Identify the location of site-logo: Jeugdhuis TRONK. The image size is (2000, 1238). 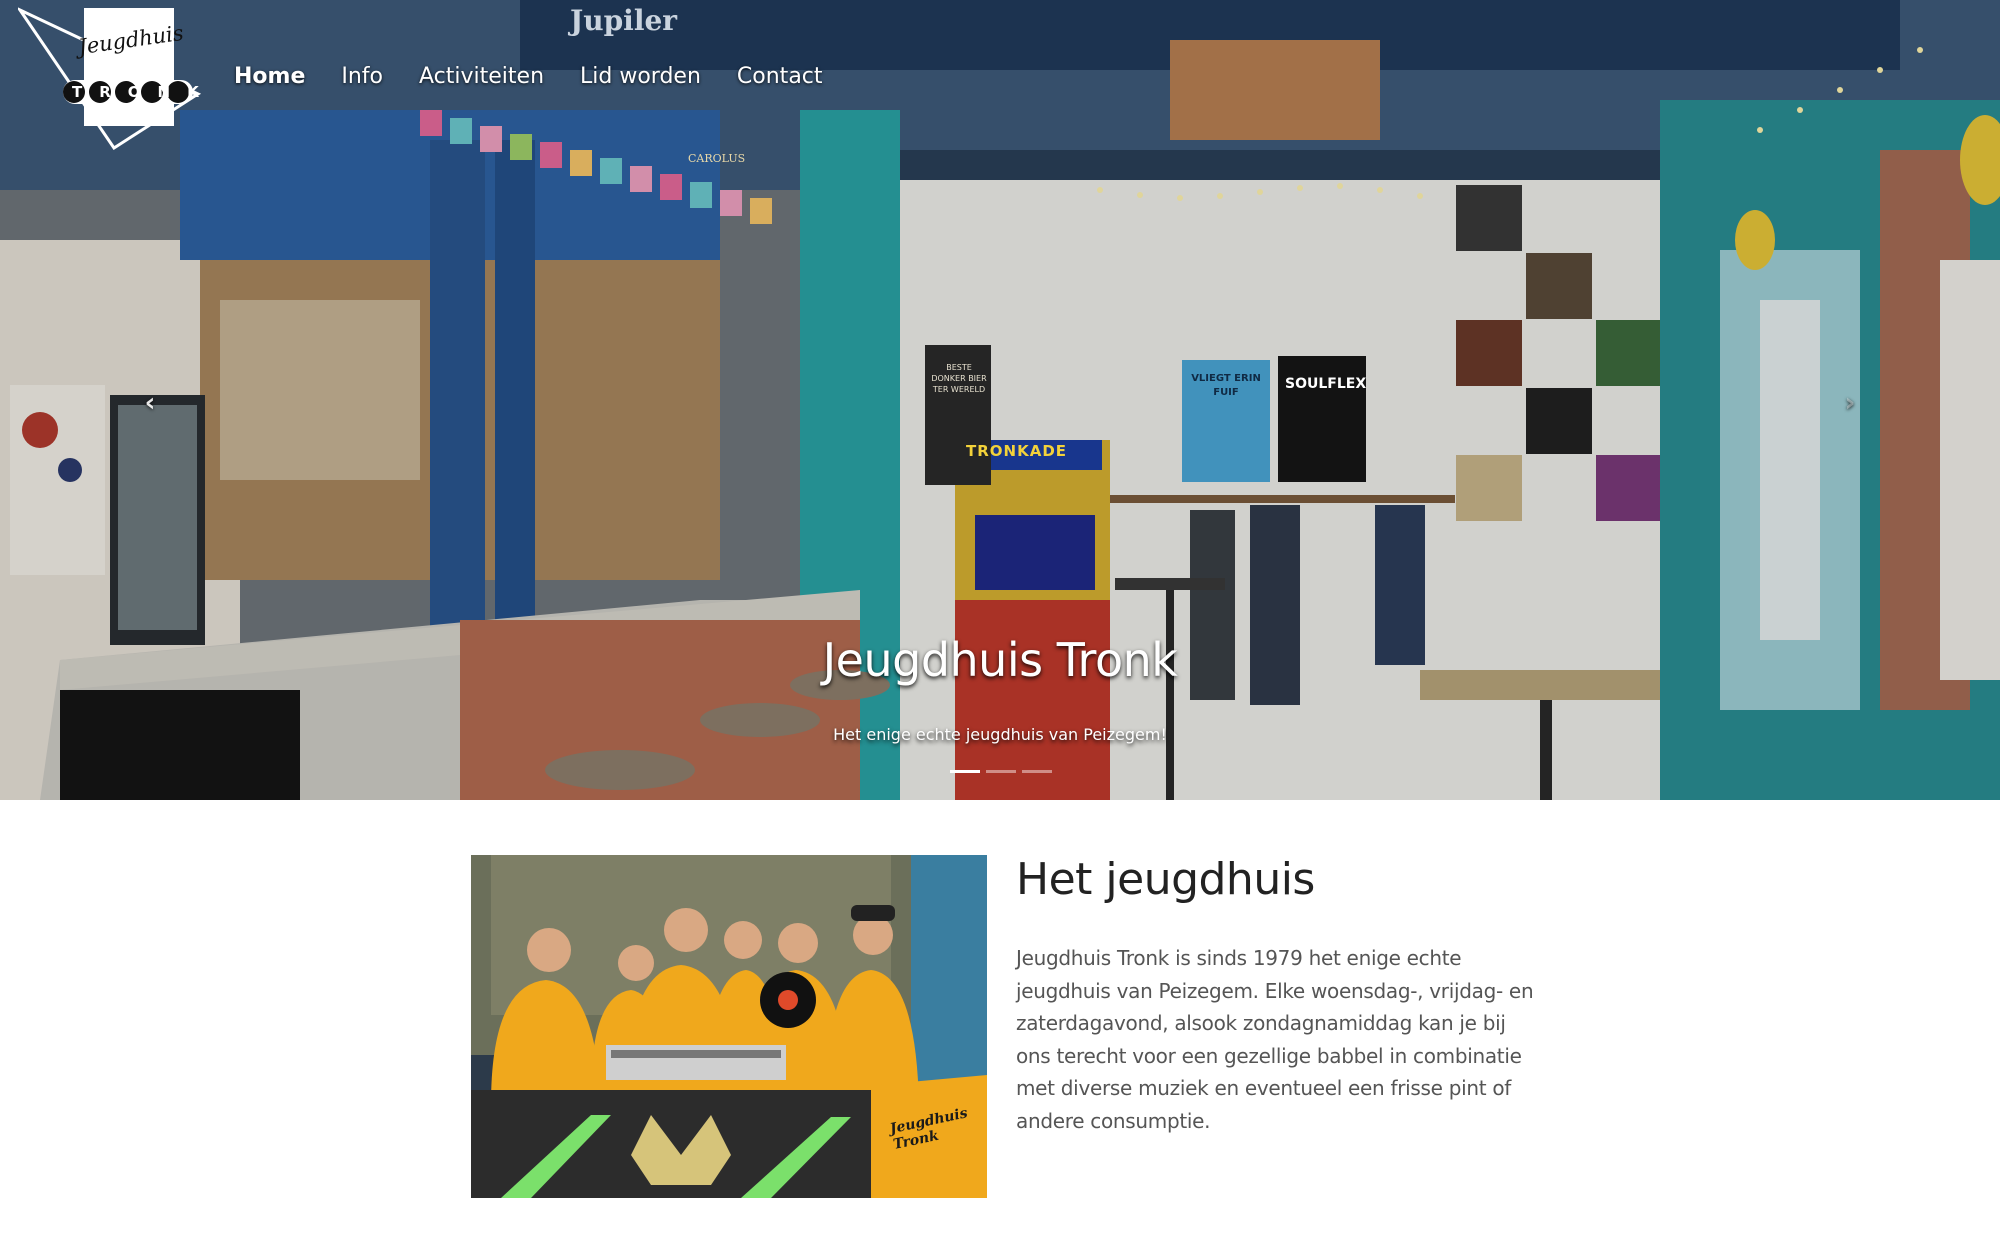
(115, 78).